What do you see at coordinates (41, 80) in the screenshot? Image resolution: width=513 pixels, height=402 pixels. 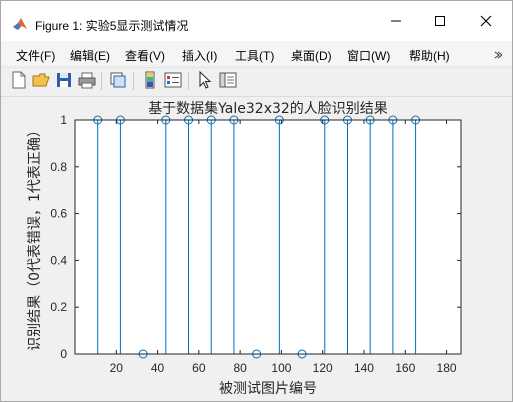 I see `open-folder-icon` at bounding box center [41, 80].